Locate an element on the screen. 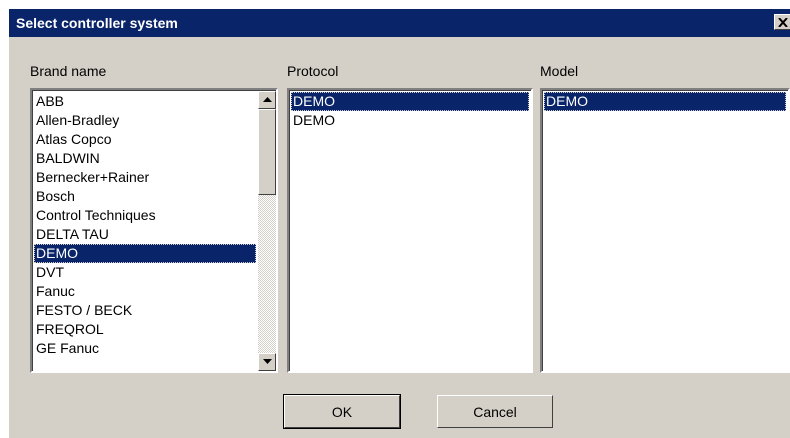 This screenshot has height=438, width=790. close-button is located at coordinates (782, 22).